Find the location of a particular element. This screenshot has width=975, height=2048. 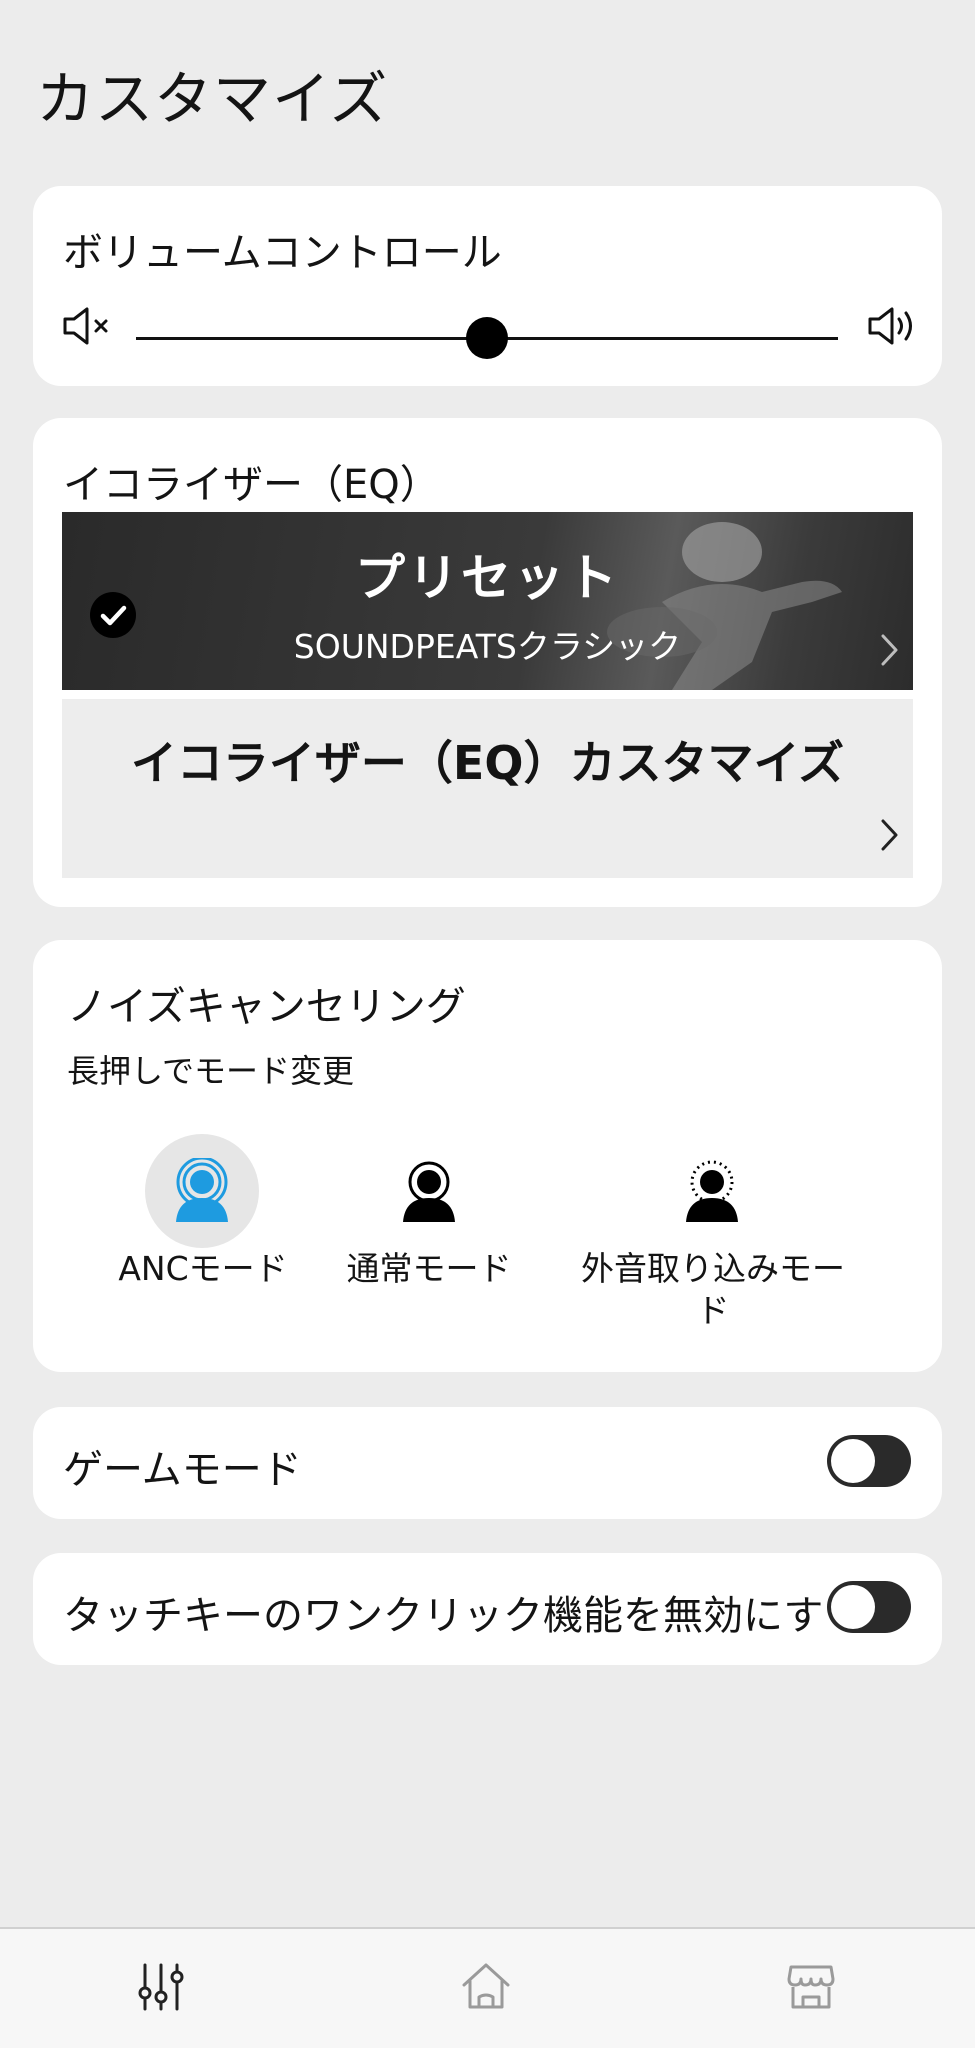

touch-key-toggle is located at coordinates (869, 1607).